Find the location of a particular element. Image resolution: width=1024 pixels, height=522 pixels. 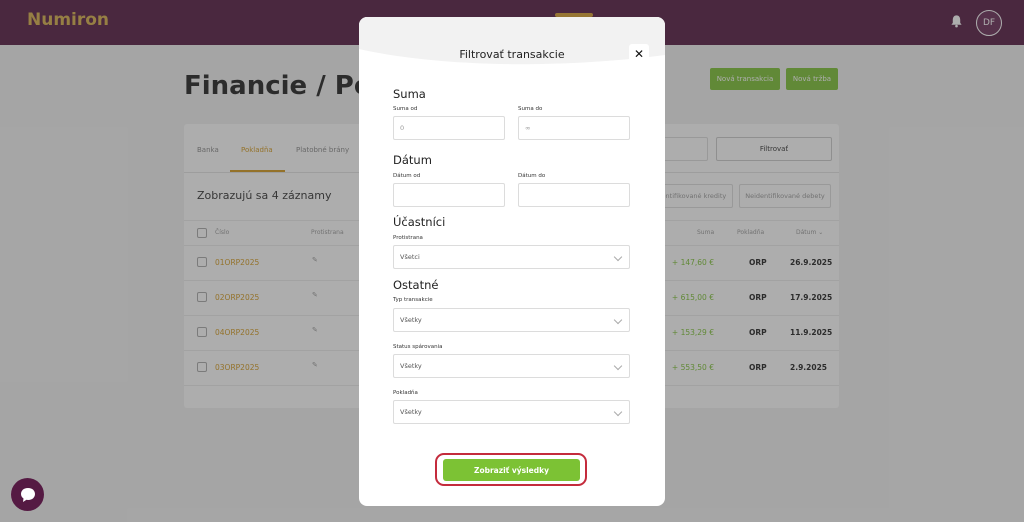

close-icon: ✕ is located at coordinates (639, 54).